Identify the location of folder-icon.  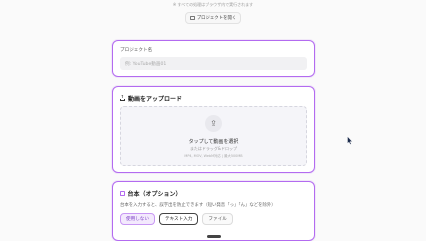
(192, 18).